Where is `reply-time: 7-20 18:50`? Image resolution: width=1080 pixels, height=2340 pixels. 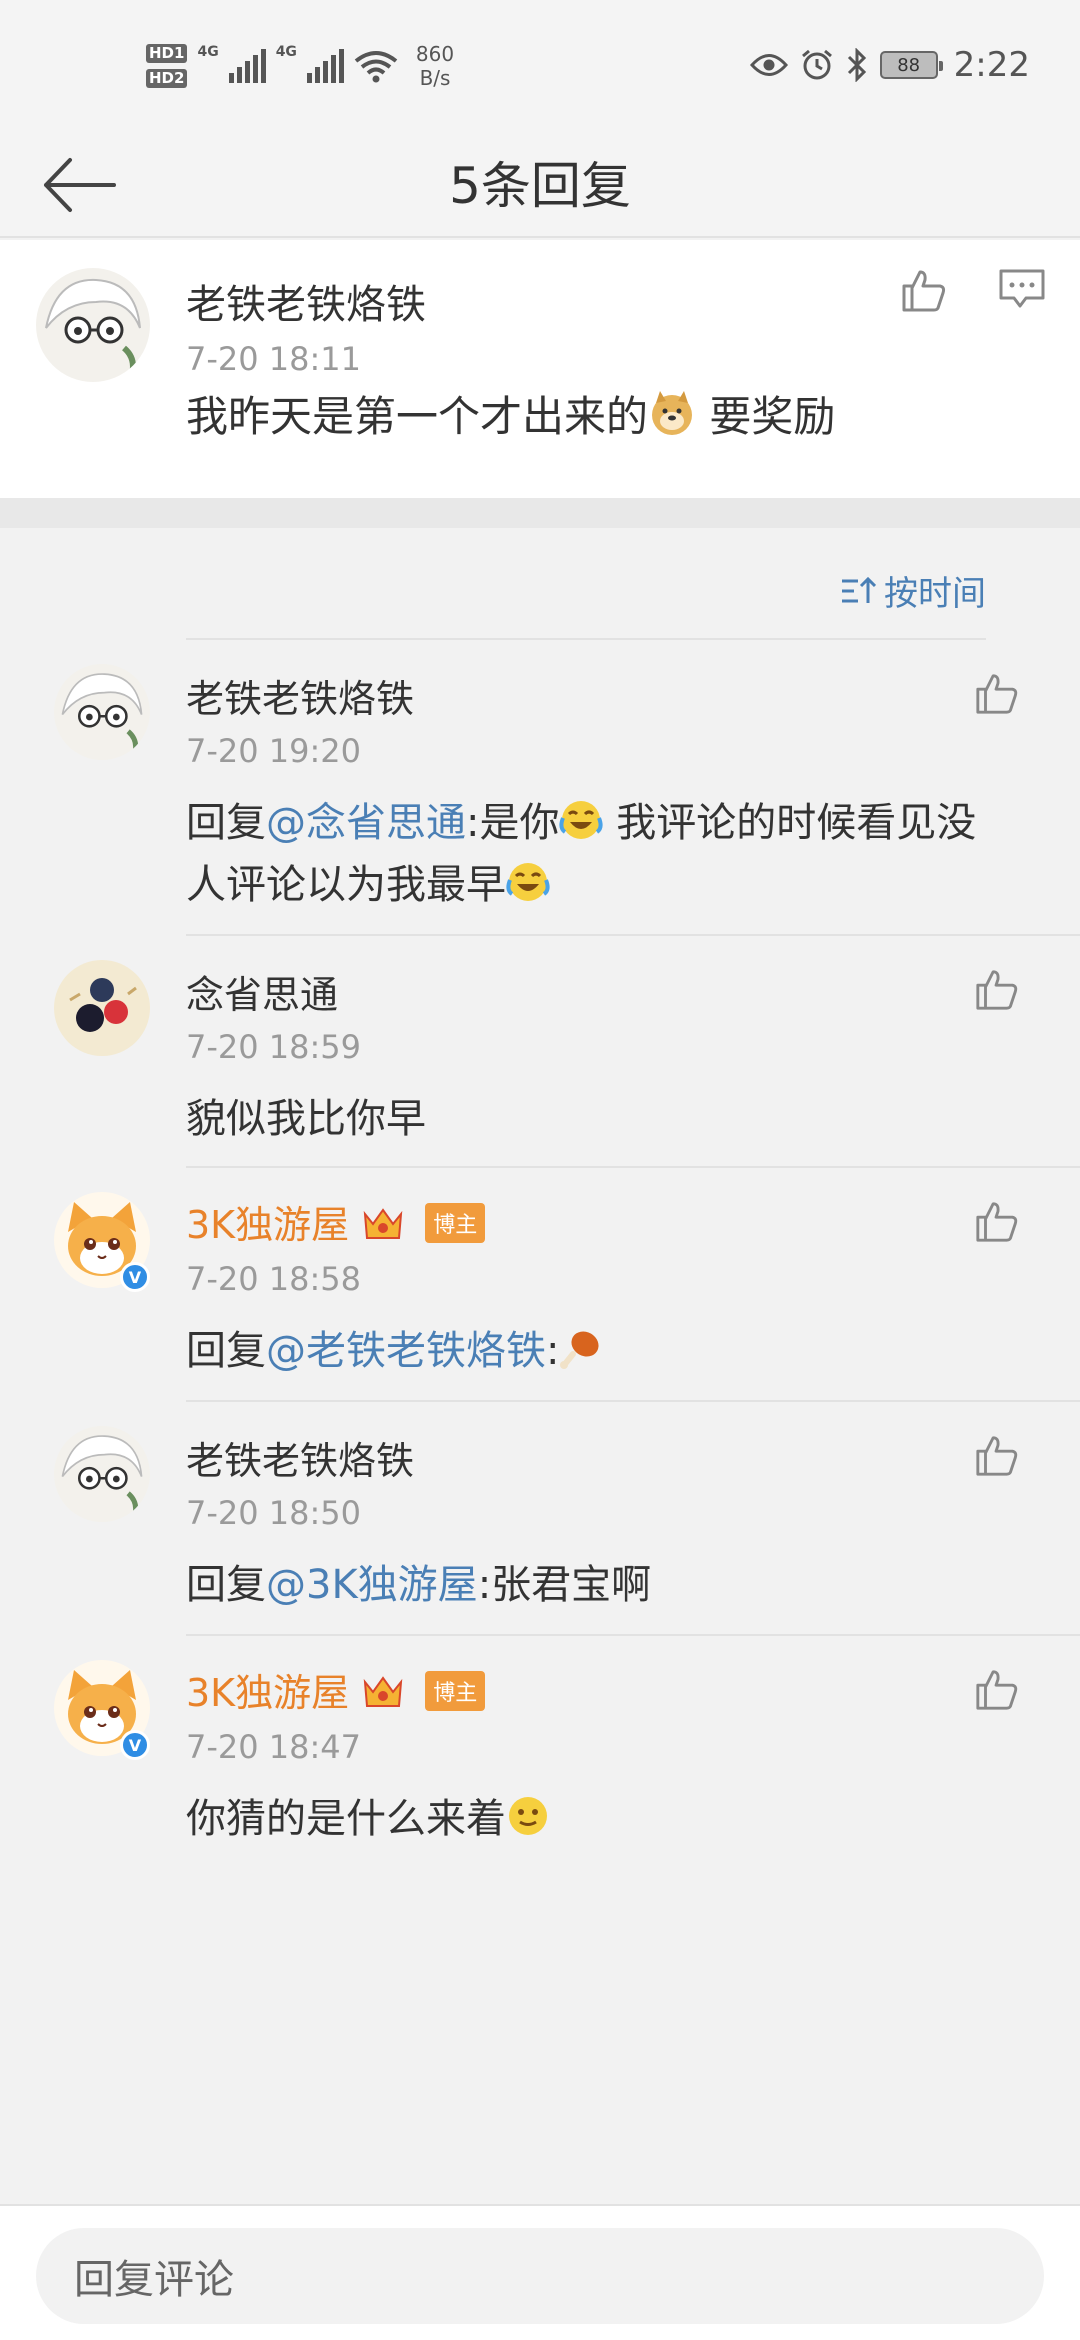
reply-time: 7-20 18:50 is located at coordinates (274, 1513).